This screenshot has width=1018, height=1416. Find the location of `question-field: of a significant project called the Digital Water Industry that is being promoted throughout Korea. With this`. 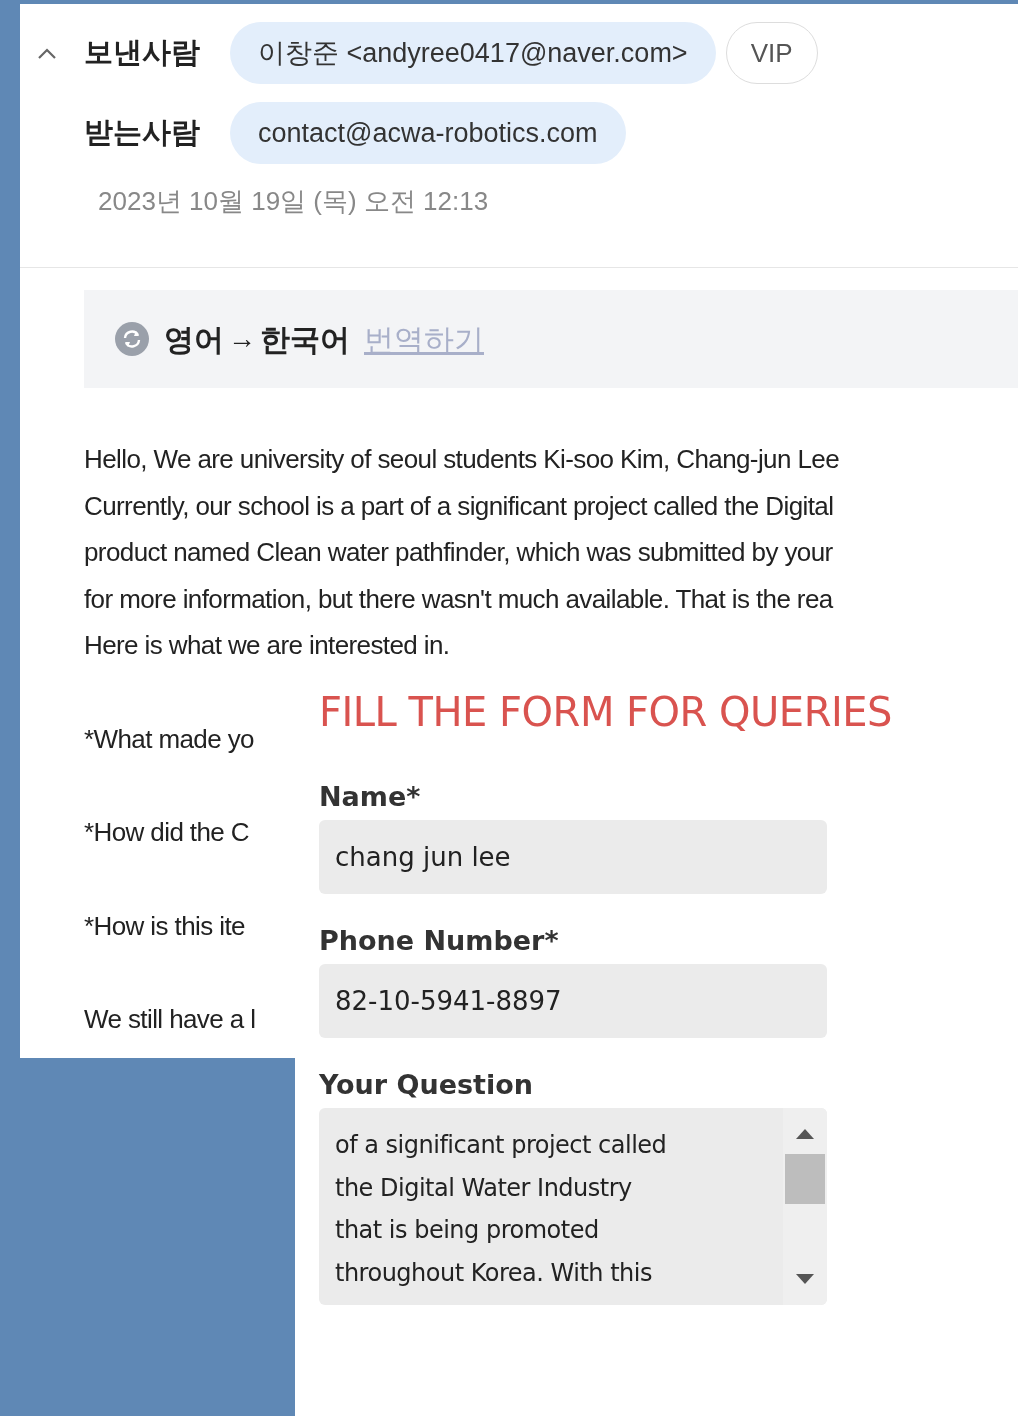

question-field: of a significant project called the Digital Water Industry that is being promoted throughout Korea. With this is located at coordinates (573, 1206).